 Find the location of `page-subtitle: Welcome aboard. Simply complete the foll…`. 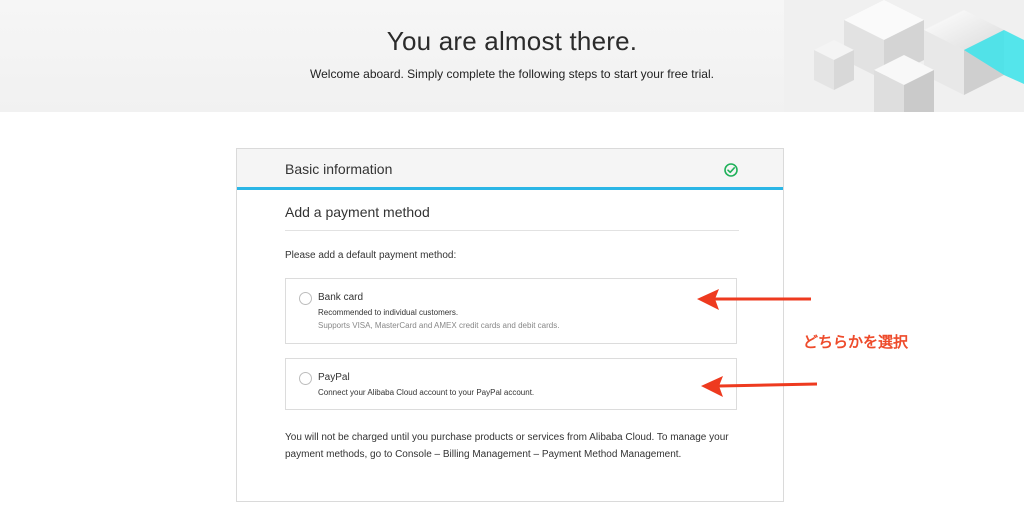

page-subtitle: Welcome aboard. Simply complete the foll… is located at coordinates (512, 74).